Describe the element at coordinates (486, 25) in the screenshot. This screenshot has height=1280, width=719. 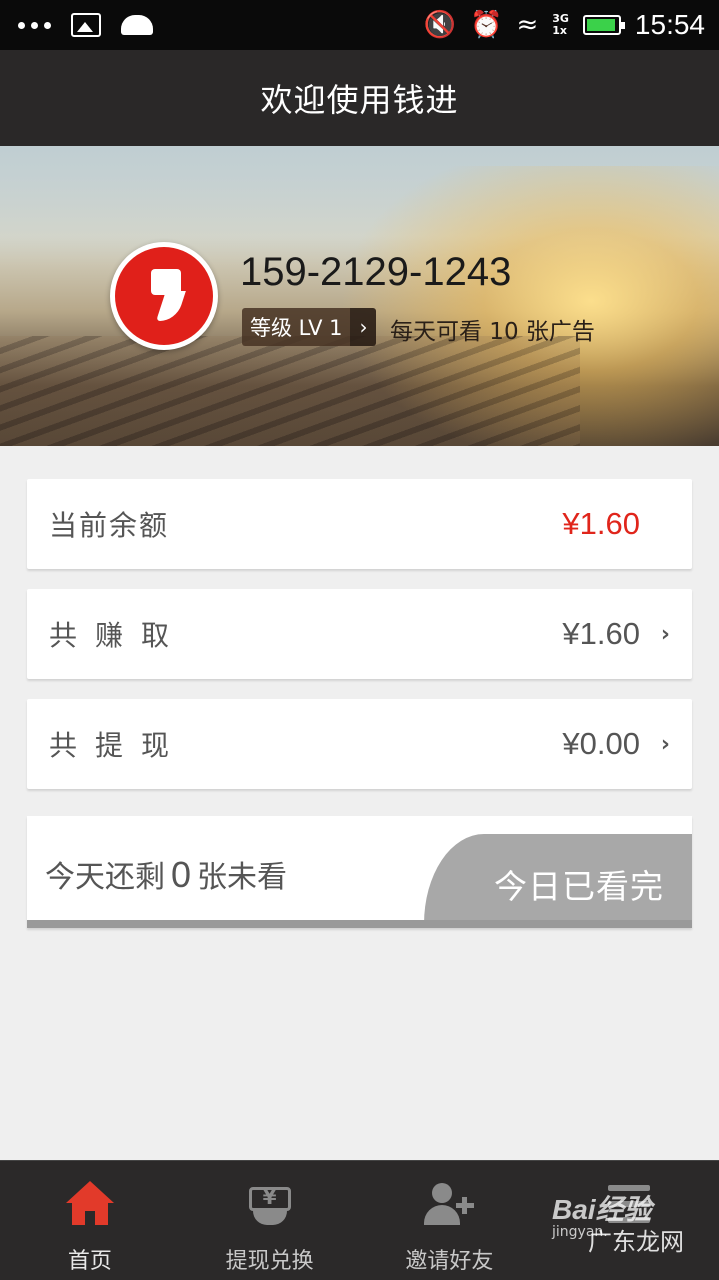
I see `alarm-icon: ⏰` at that location.